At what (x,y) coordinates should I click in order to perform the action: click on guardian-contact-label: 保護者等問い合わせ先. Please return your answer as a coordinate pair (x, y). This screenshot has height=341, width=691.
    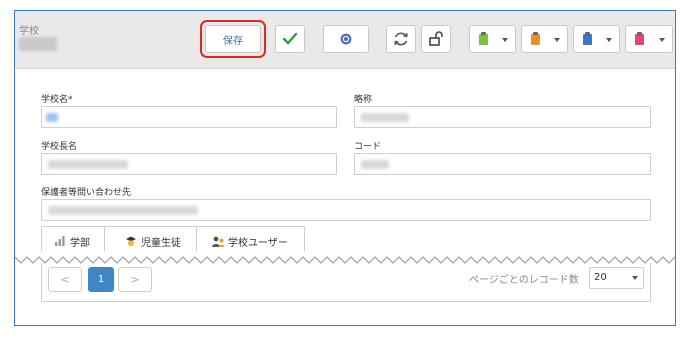
    Looking at the image, I should click on (86, 193).